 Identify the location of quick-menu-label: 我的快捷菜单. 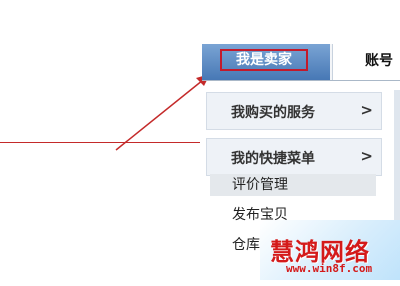
(273, 159).